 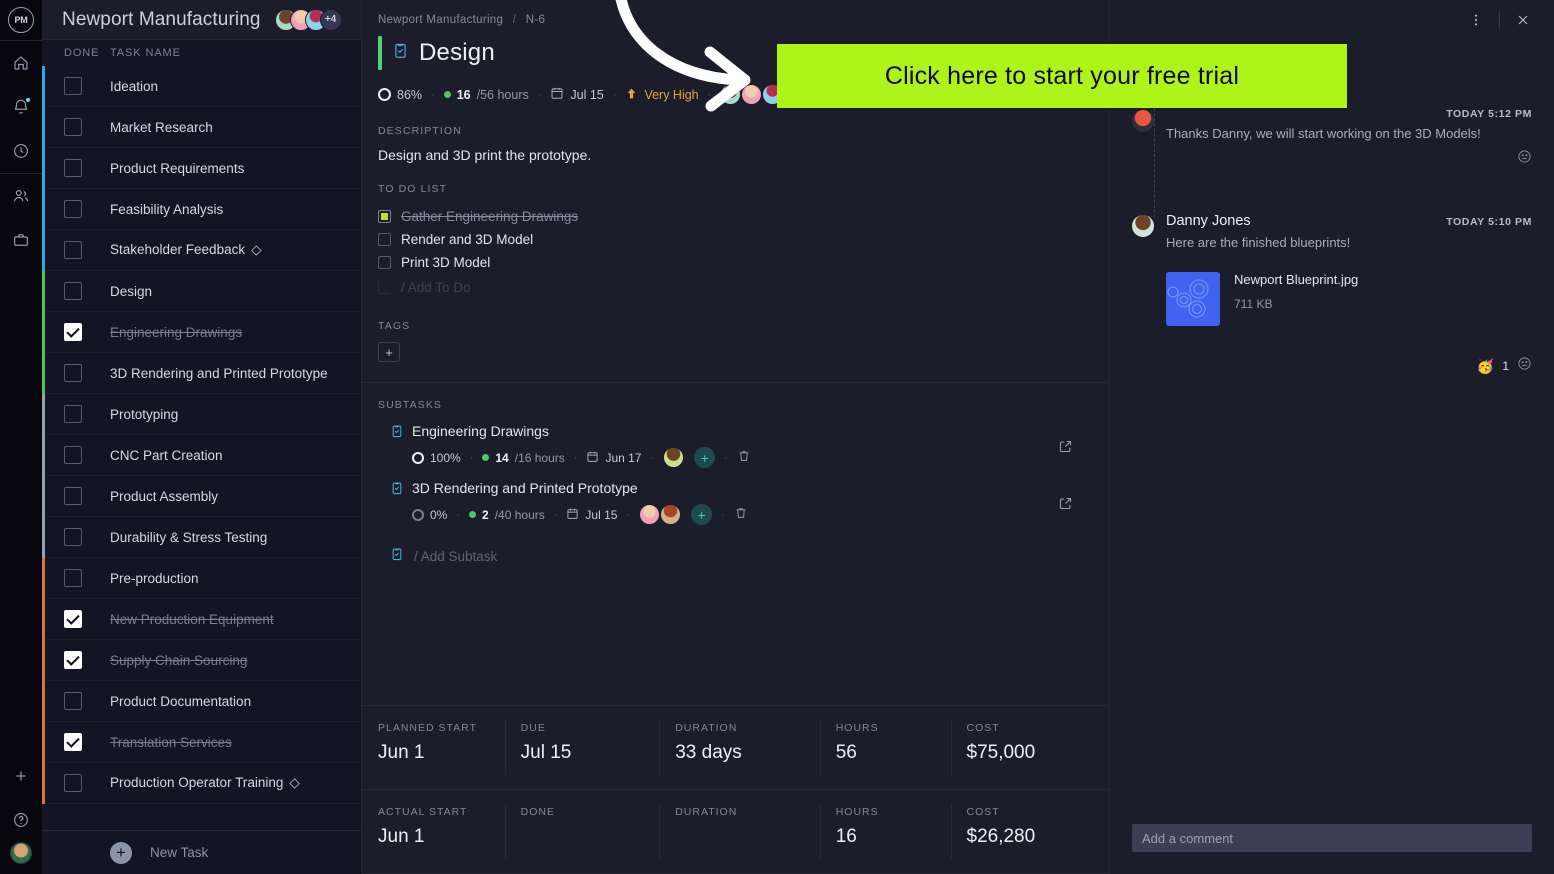 I want to click on project-member-avatars: +4, so click(x=308, y=19).